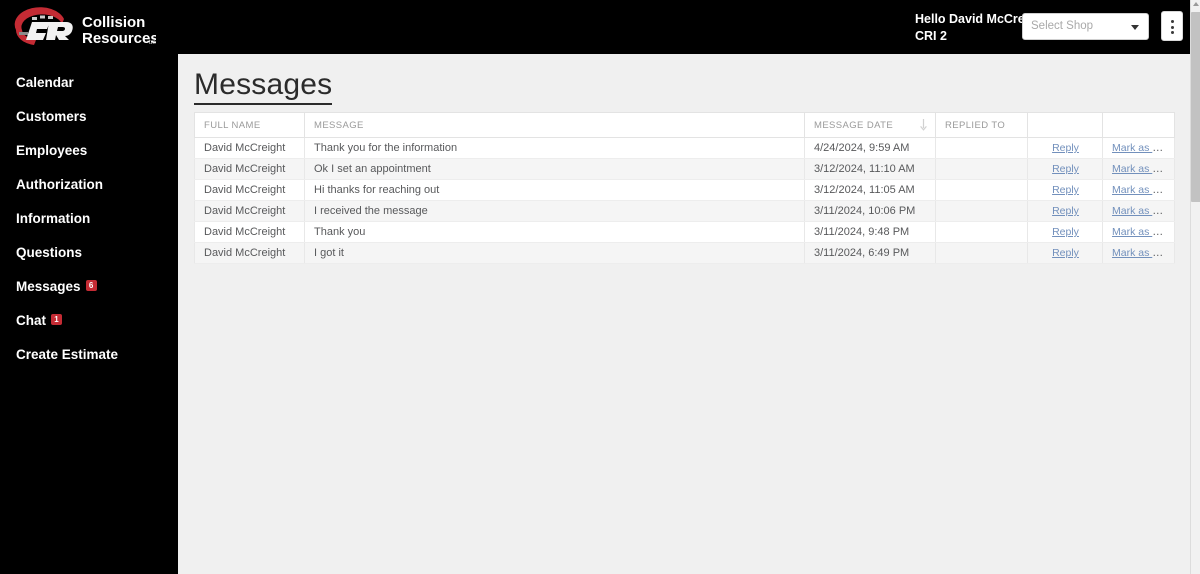 The width and height of the screenshot is (1200, 574). I want to click on column-header-message-date: MESSAGE DATE, so click(870, 125).